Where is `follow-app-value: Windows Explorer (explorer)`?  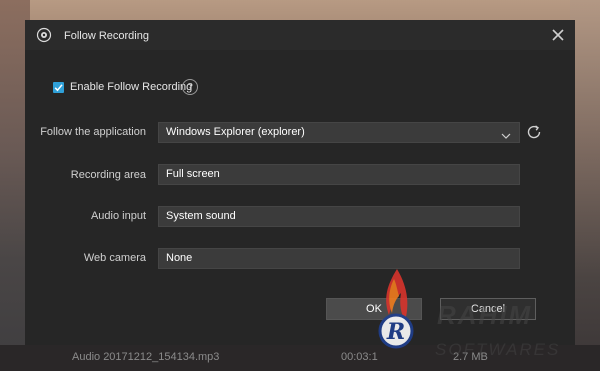
follow-app-value: Windows Explorer (explorer) is located at coordinates (235, 132).